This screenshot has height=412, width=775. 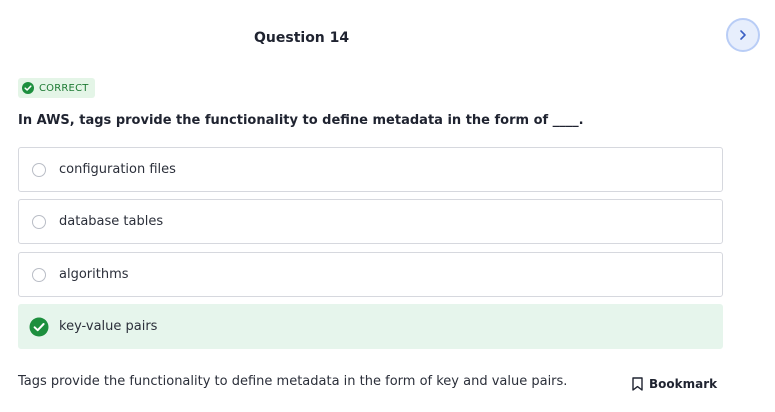 I want to click on answer-option: algorithms, so click(x=370, y=274).